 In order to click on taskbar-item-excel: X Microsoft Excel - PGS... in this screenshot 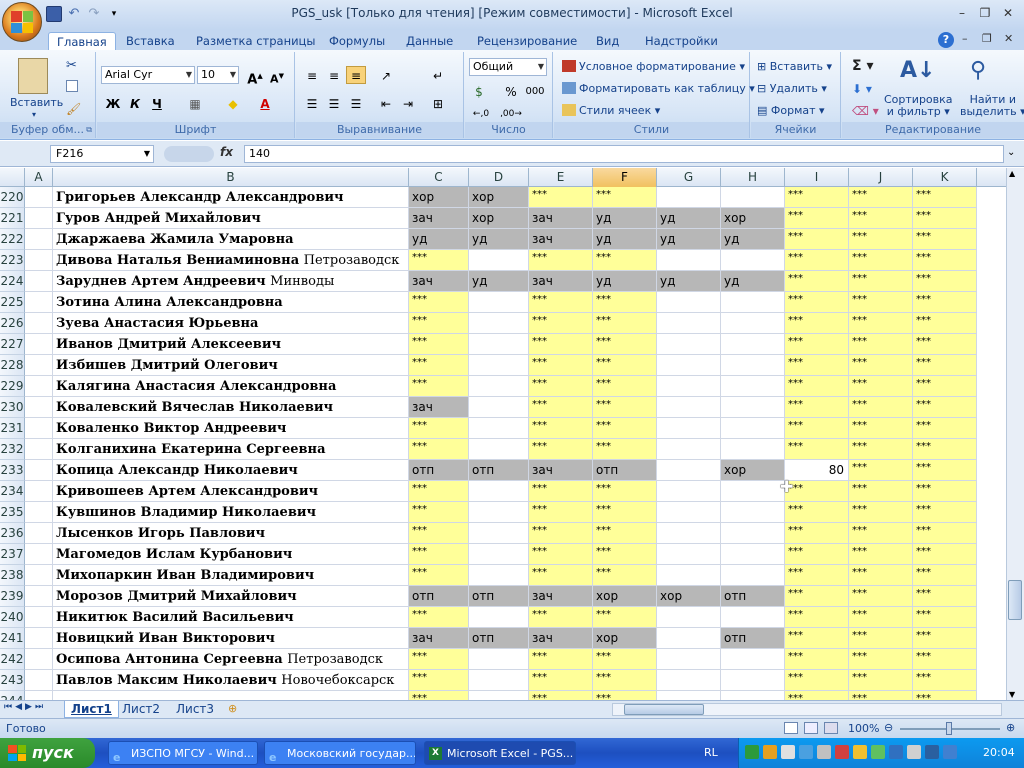, I will do `click(500, 753)`.